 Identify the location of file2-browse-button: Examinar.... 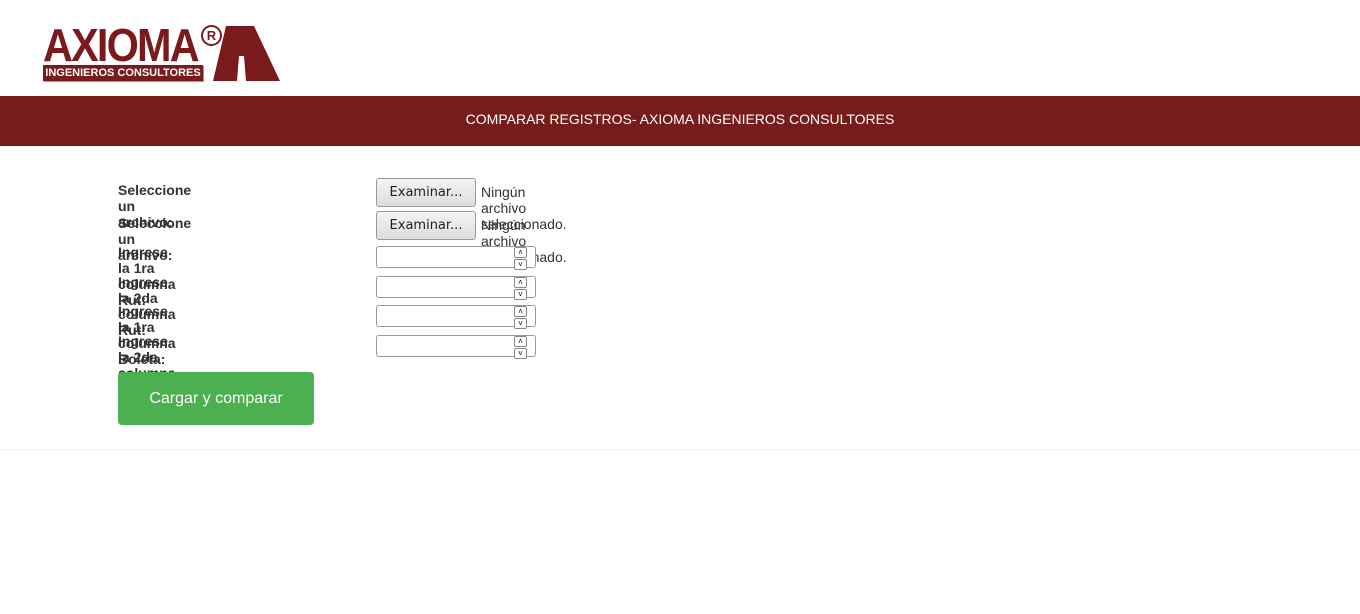
(426, 225).